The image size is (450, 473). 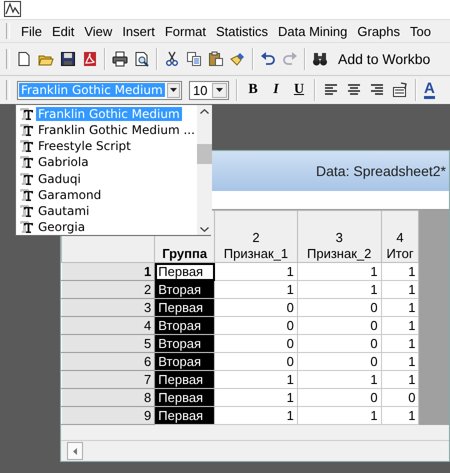 What do you see at coordinates (312, 31) in the screenshot?
I see `menu-item: Data Mining` at bounding box center [312, 31].